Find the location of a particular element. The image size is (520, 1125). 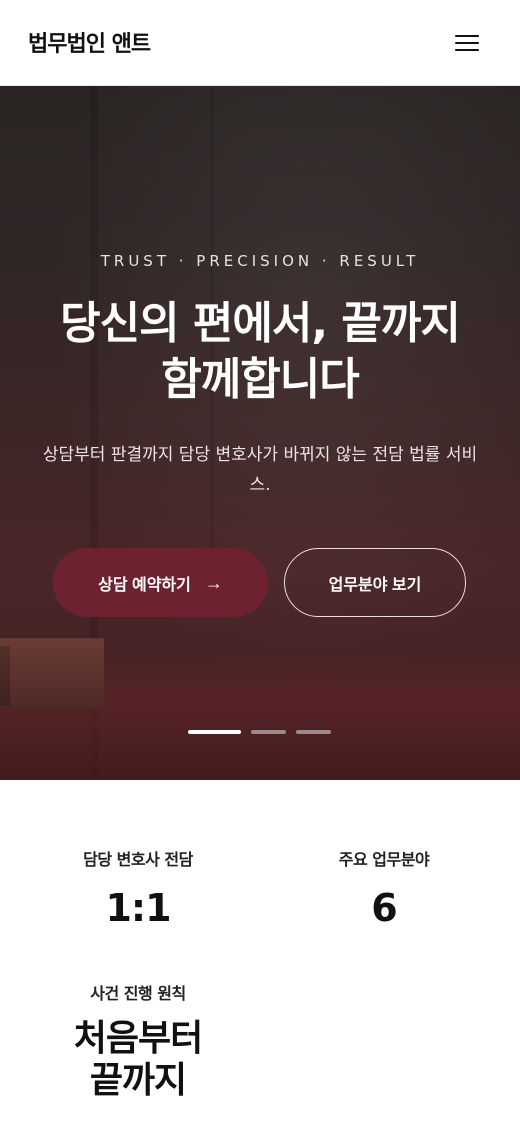

stat-item: 주요 업무분야 6 is located at coordinates (384, 888).